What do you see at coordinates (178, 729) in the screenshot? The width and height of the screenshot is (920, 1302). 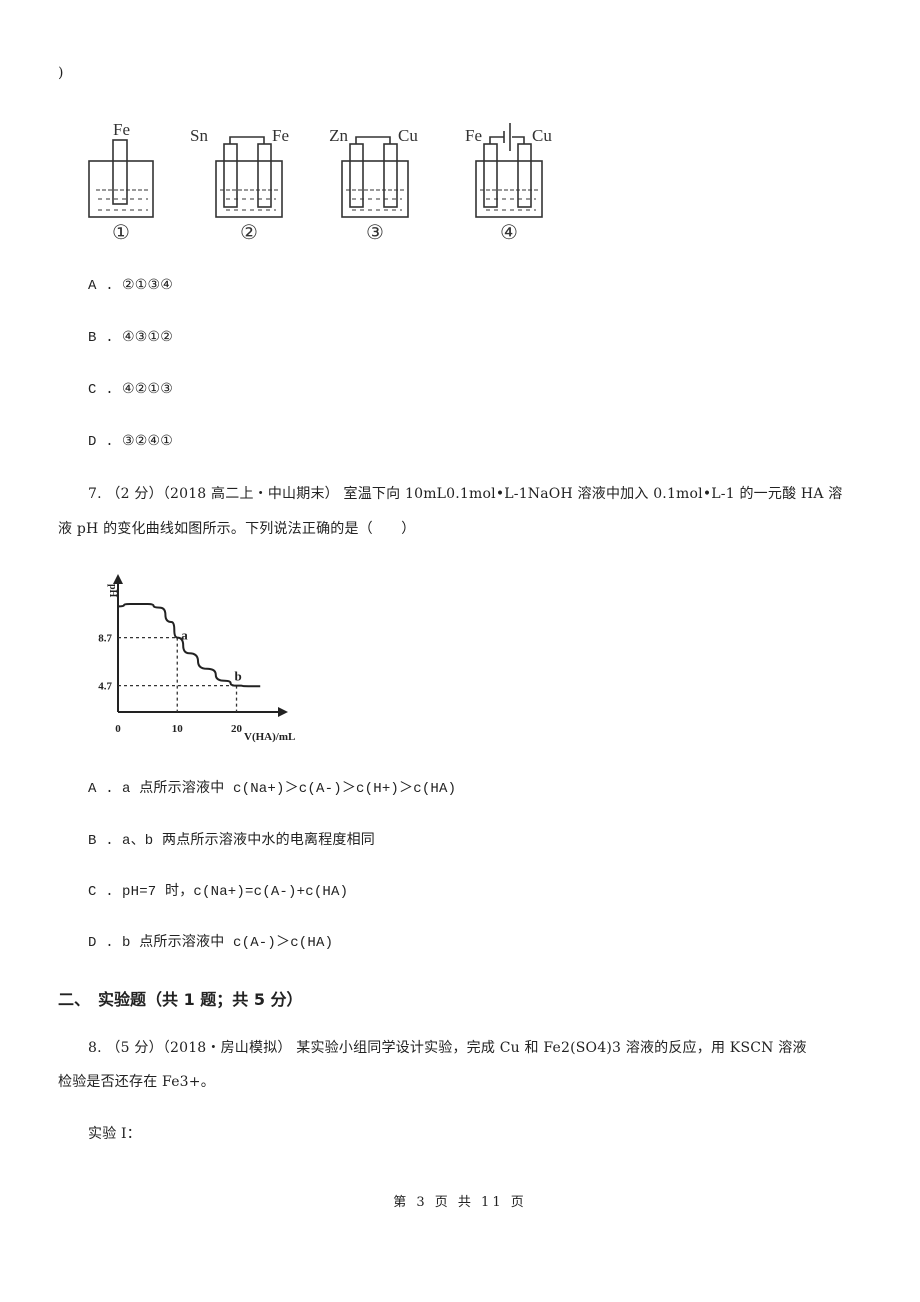 I see `x-tick-label: 10` at bounding box center [178, 729].